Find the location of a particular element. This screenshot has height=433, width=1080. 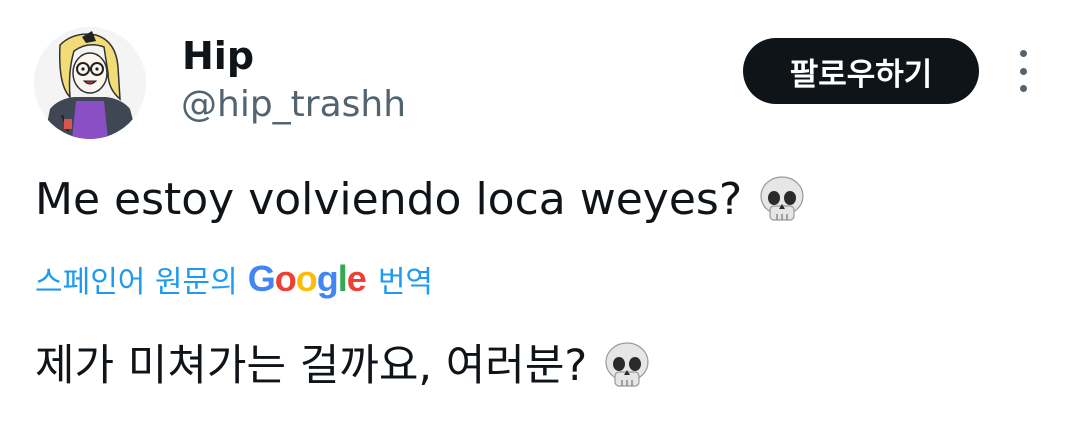

more-options-icon is located at coordinates (1023, 71).